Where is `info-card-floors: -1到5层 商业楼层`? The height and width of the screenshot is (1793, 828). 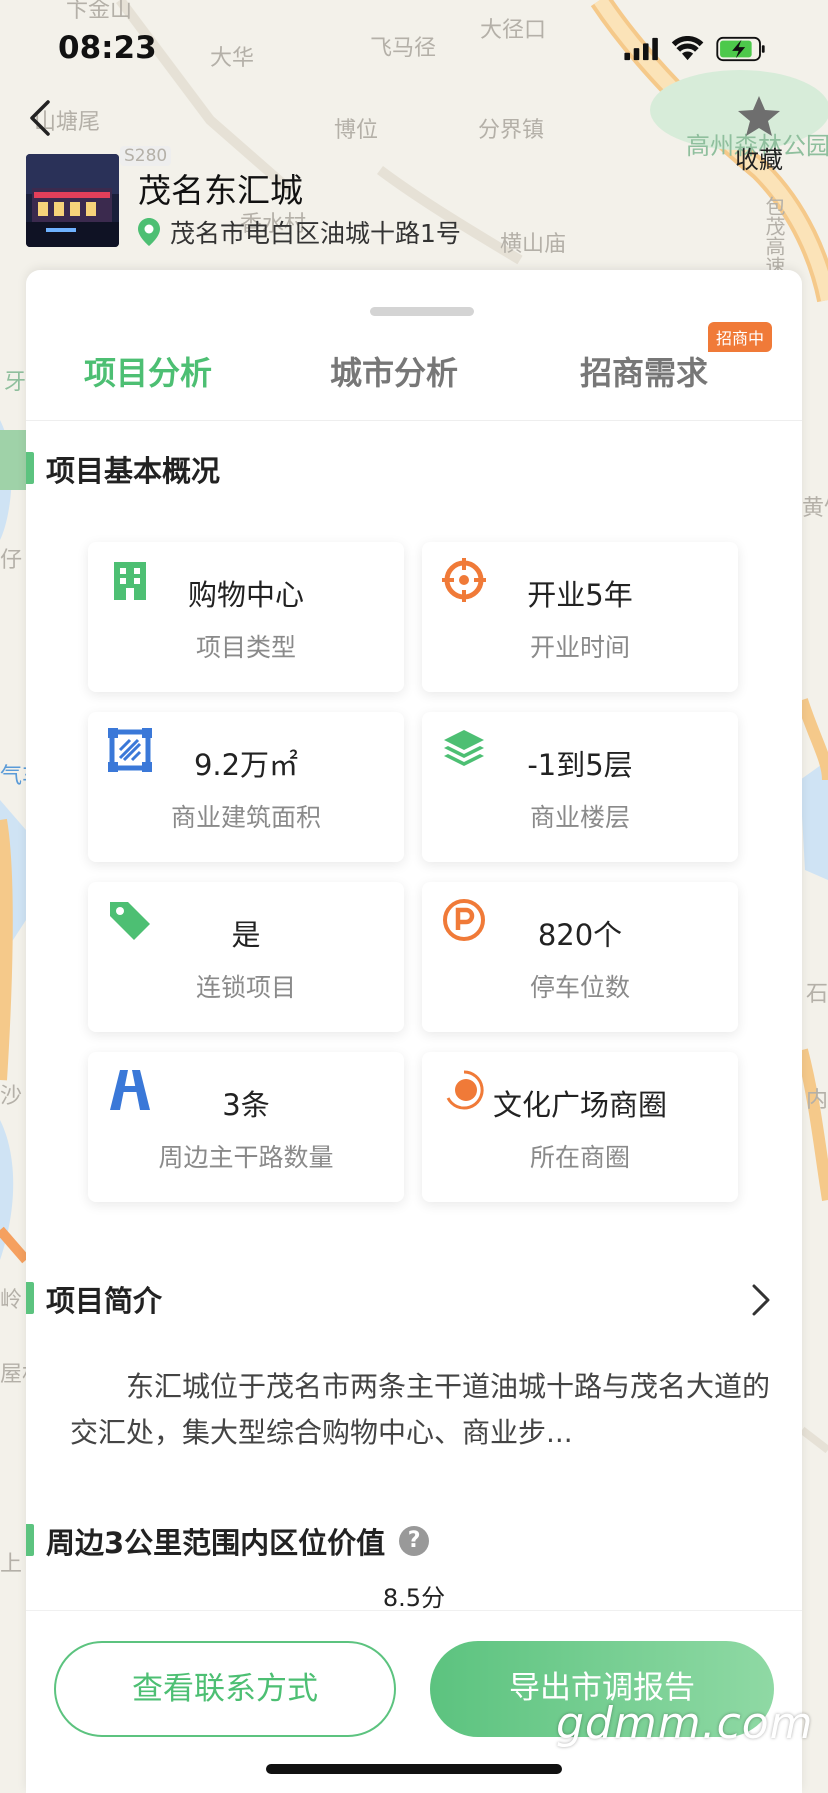 info-card-floors: -1到5层 商业楼层 is located at coordinates (580, 787).